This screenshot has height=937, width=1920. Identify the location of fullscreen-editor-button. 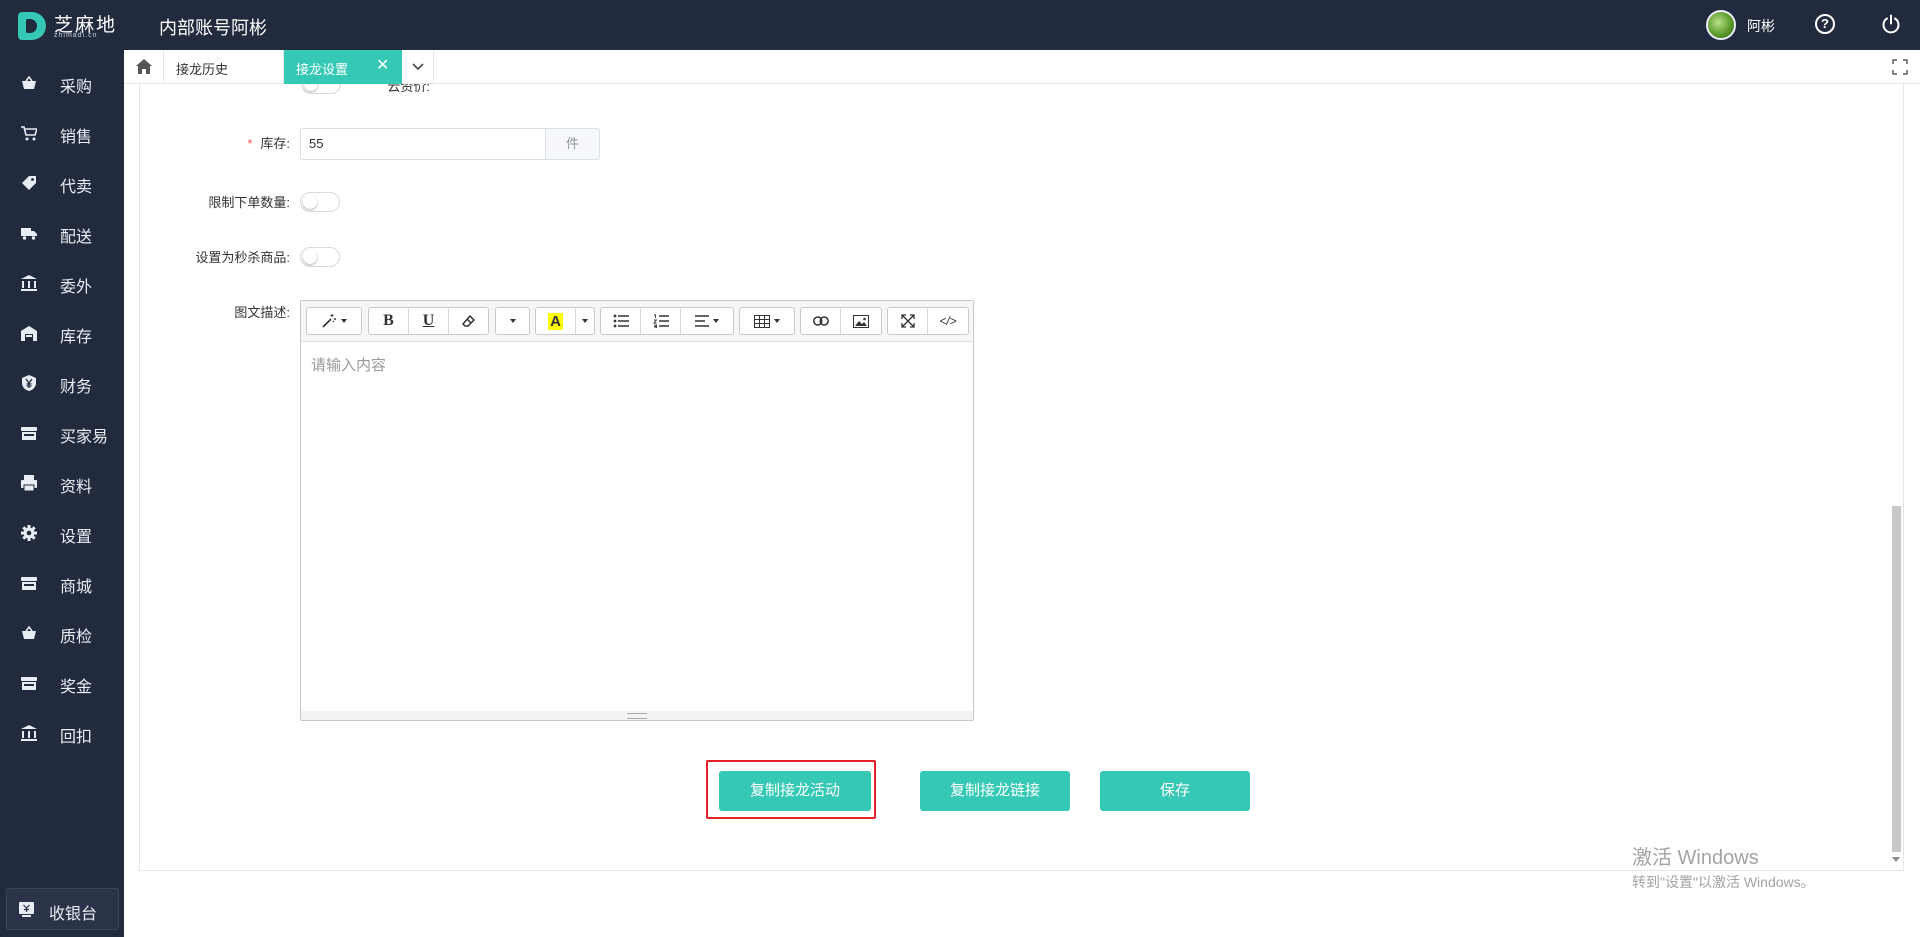
(908, 321).